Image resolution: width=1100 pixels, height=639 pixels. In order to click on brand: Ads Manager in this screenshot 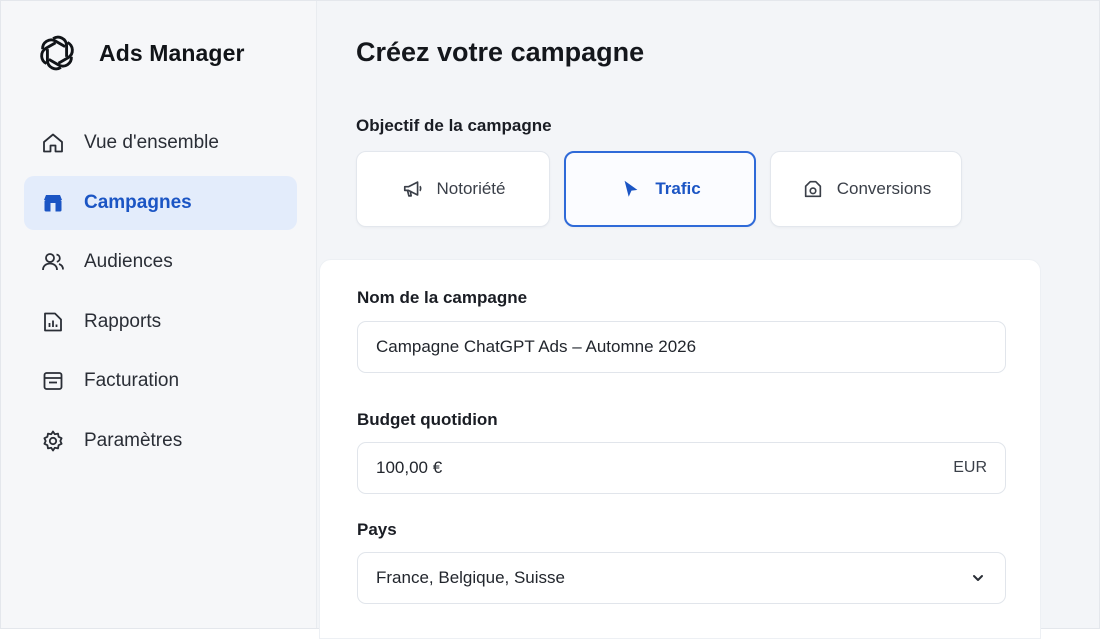, I will do `click(160, 53)`.